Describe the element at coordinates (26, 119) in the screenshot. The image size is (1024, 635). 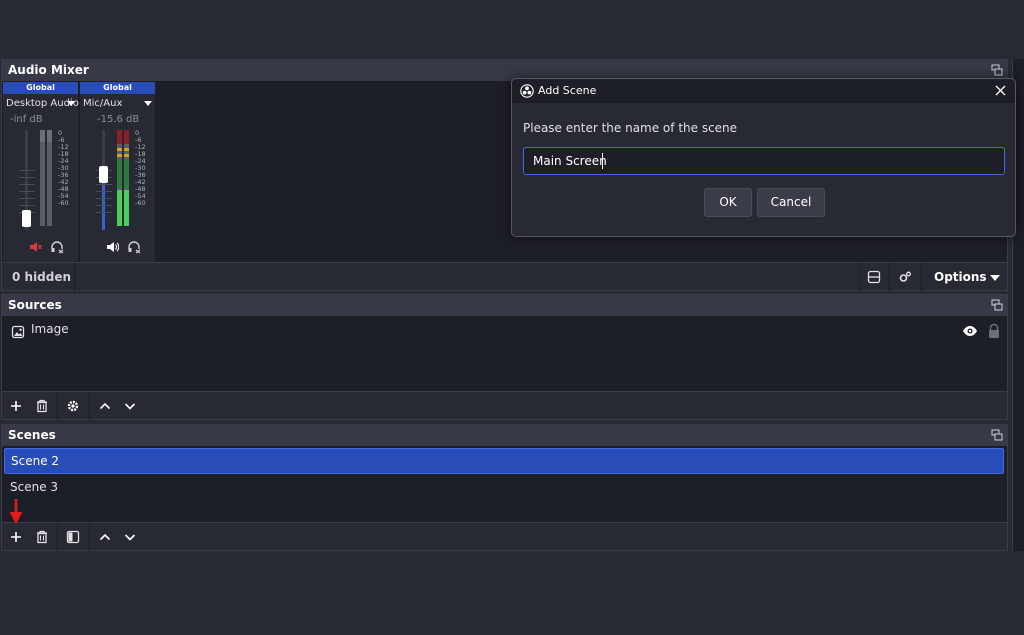
I see `strip-db-readout: -inf dB` at that location.